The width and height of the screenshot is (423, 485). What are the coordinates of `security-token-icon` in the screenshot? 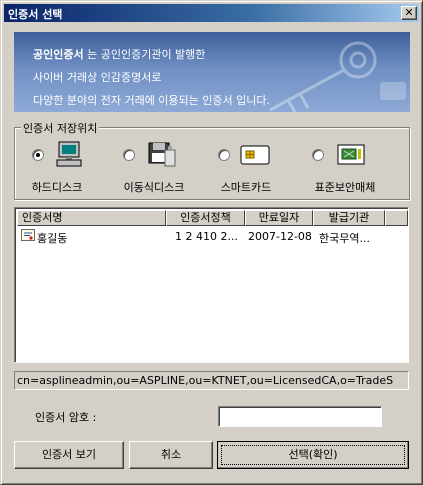 It's located at (351, 154).